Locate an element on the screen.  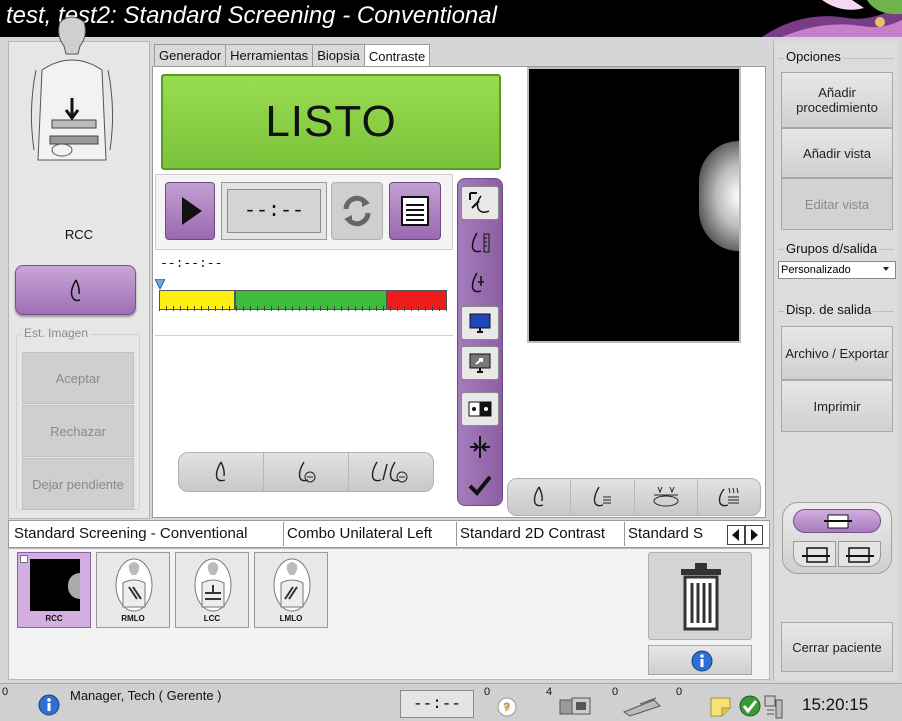
viewer-low-button is located at coordinates (540, 497).